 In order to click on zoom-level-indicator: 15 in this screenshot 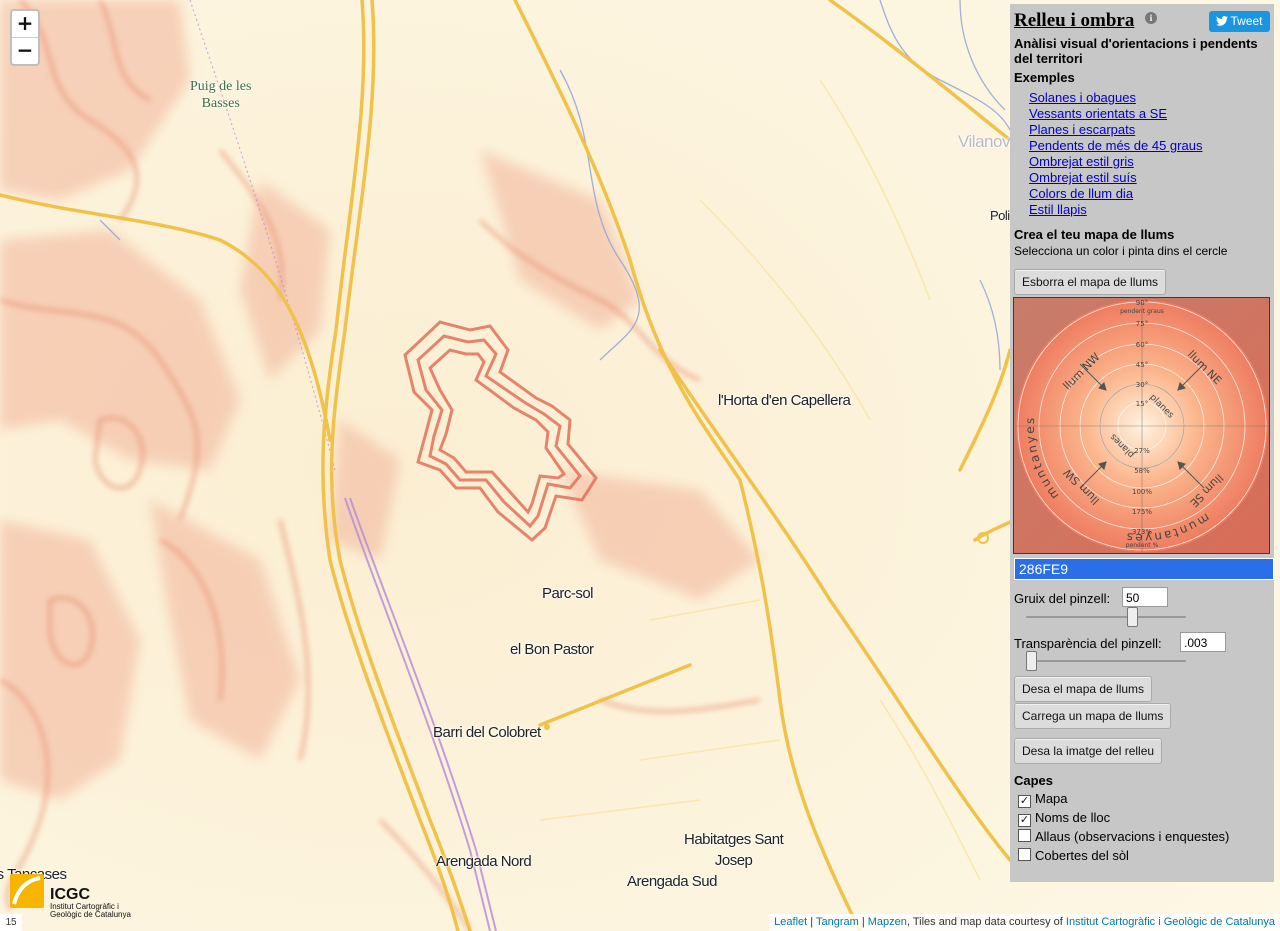, I will do `click(11, 922)`.